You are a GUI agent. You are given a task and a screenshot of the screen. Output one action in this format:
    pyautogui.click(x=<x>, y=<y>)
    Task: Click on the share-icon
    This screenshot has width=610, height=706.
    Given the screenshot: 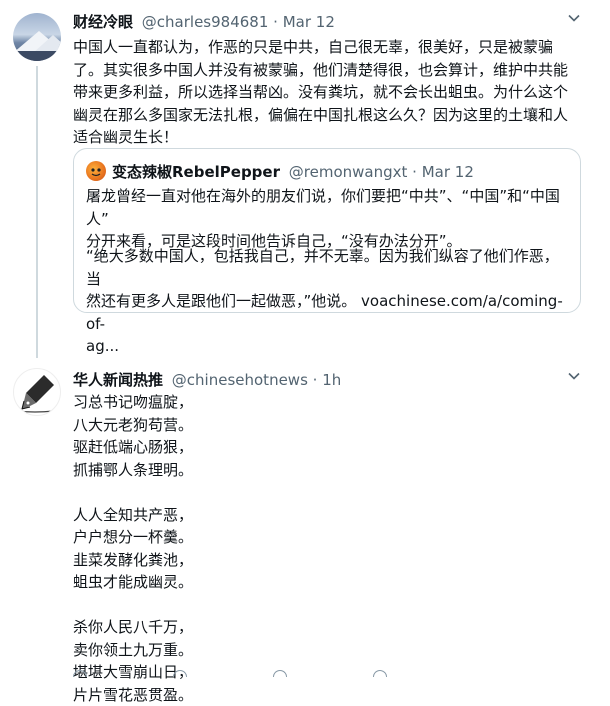 What is the action you would take?
    pyautogui.click(x=380, y=673)
    